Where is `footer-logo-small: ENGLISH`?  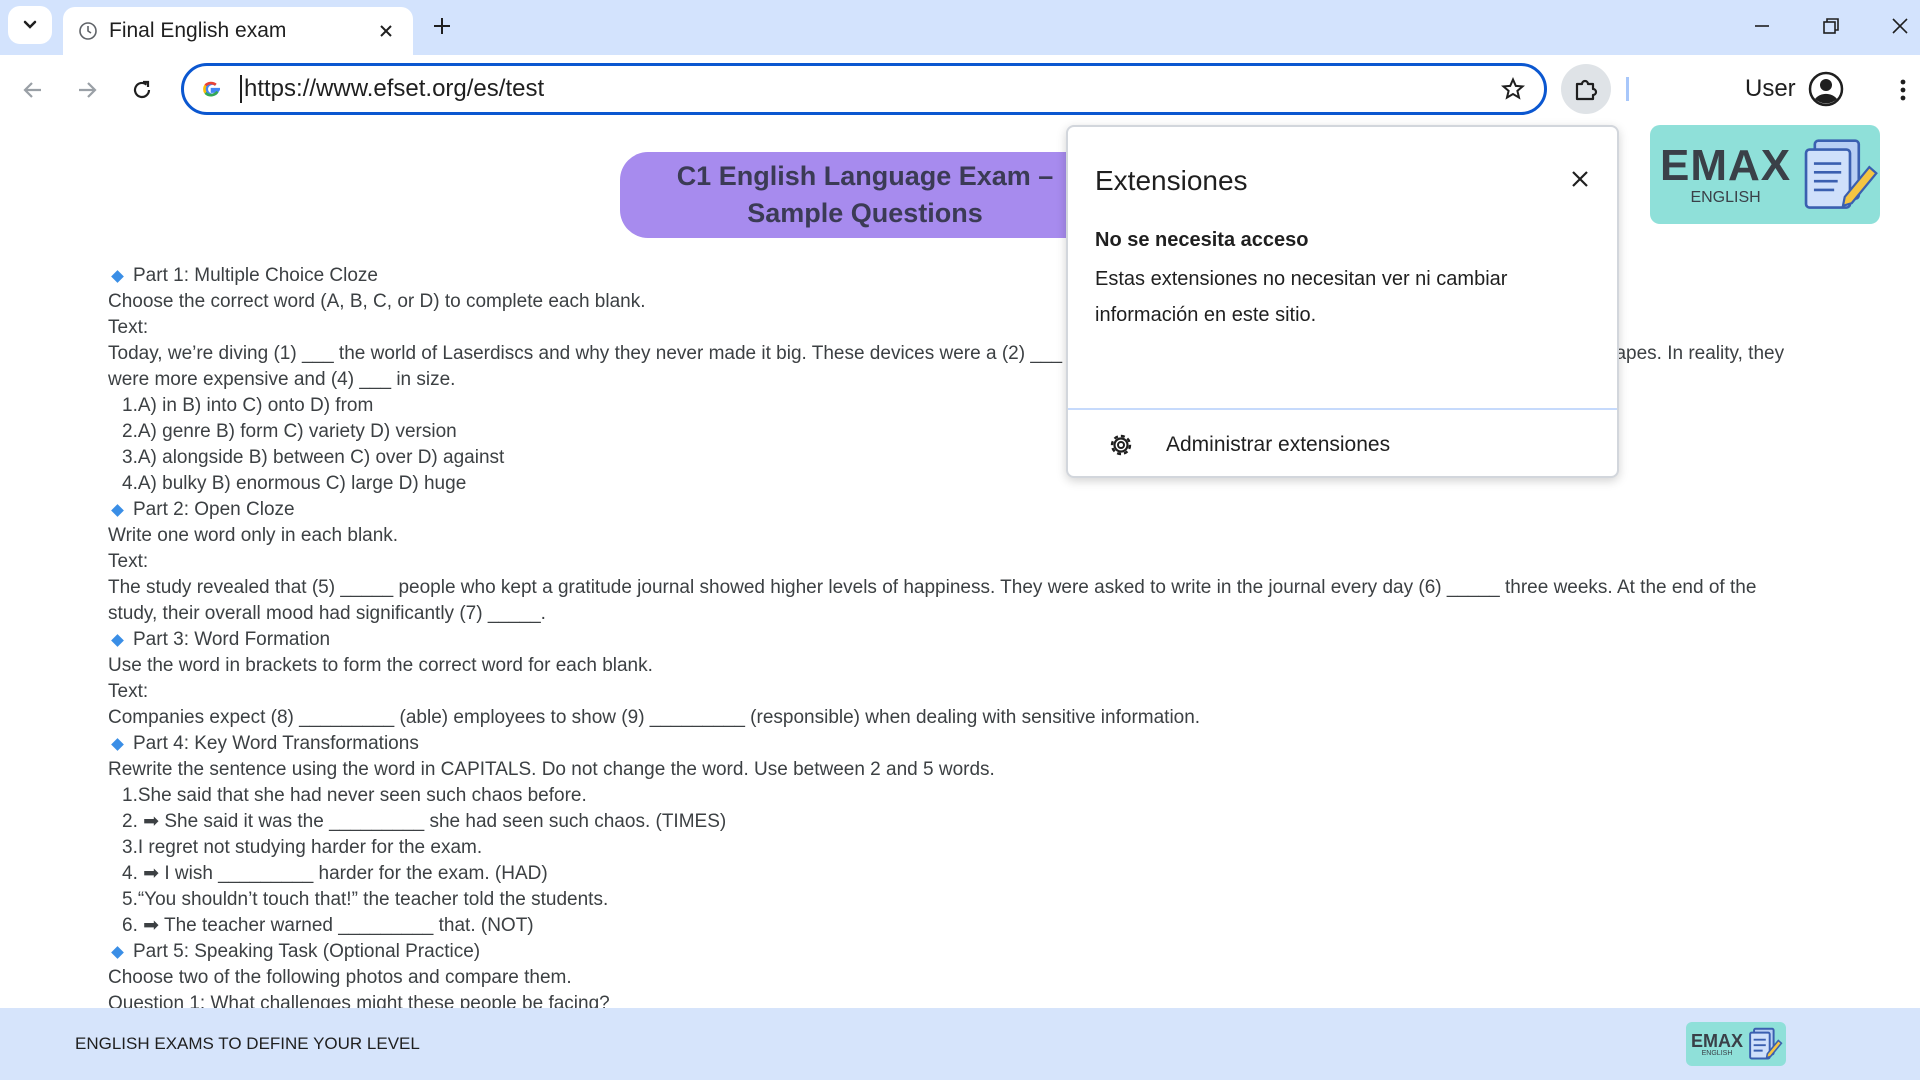 footer-logo-small: ENGLISH is located at coordinates (1717, 1053).